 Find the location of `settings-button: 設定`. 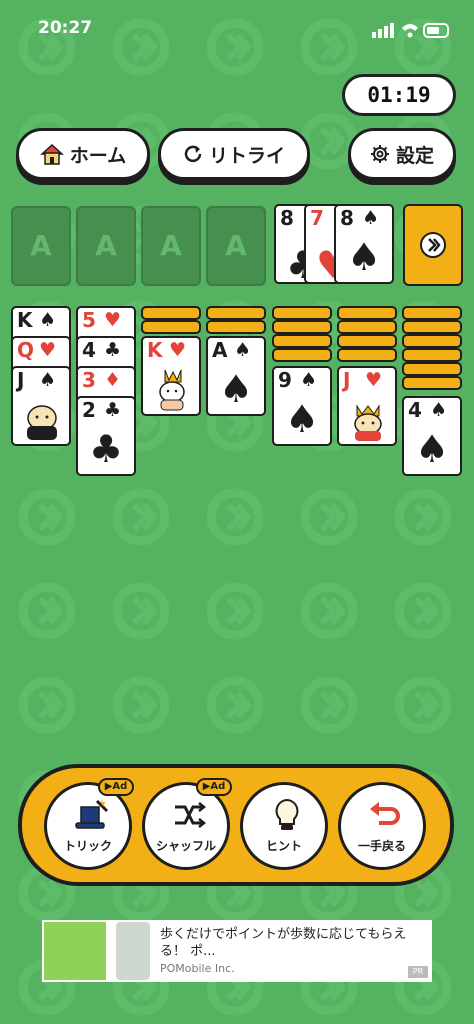

settings-button: 設定 is located at coordinates (402, 154).